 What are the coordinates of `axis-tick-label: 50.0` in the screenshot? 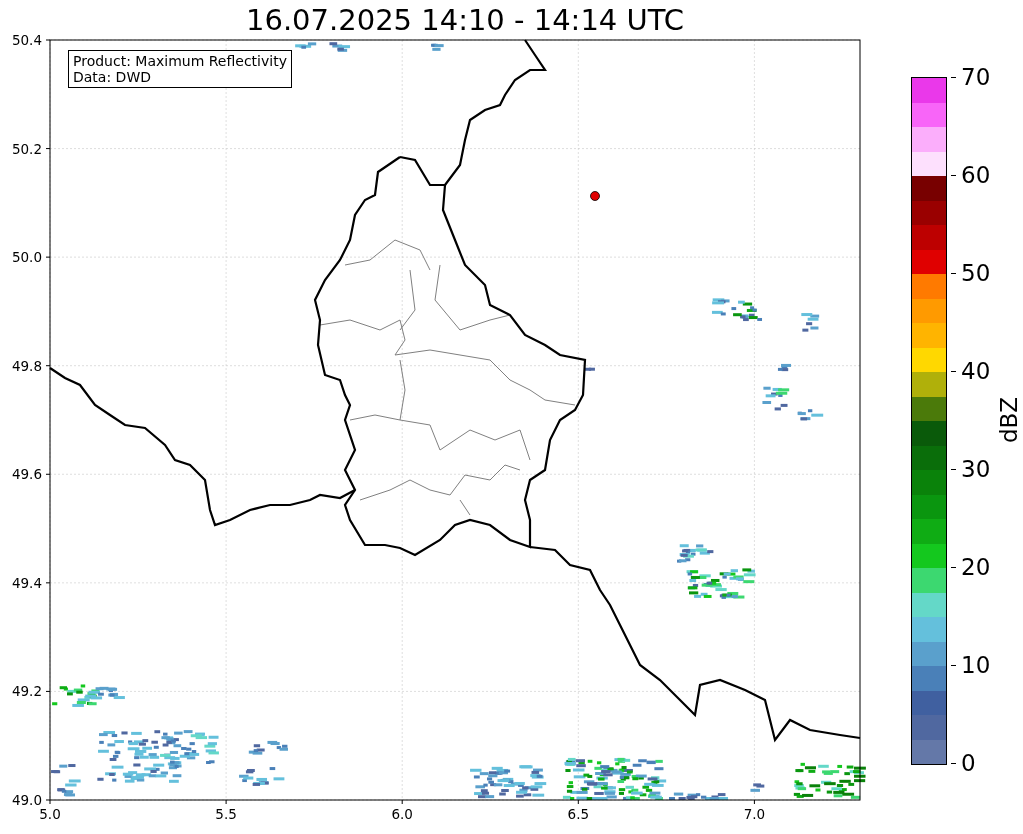 It's located at (26, 257).